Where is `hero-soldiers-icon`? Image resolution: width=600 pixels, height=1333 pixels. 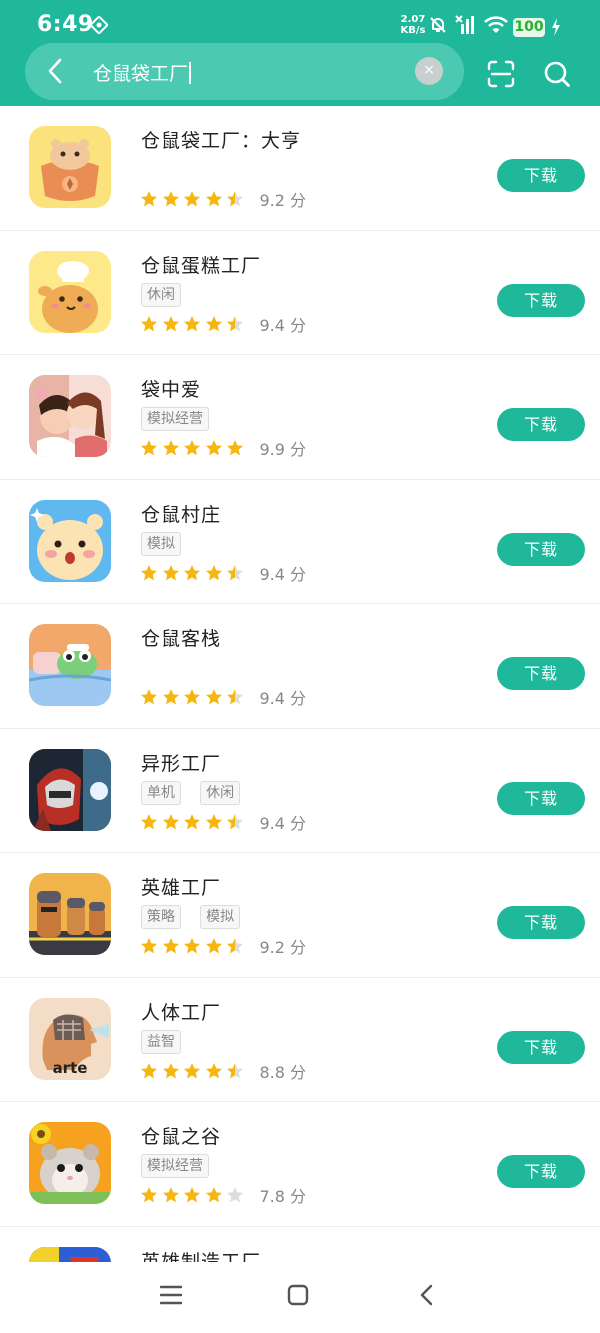 hero-soldiers-icon is located at coordinates (70, 914).